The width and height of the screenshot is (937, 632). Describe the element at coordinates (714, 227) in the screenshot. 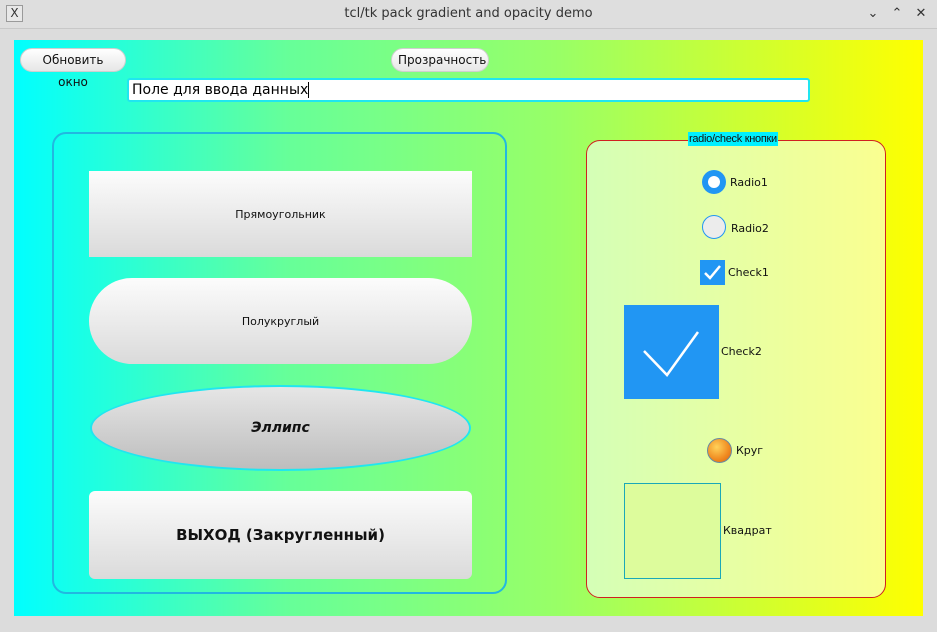

I see `radio2-button` at that location.